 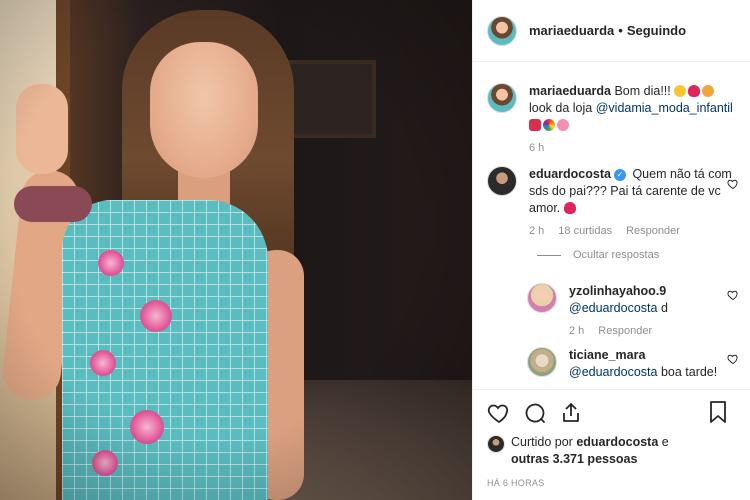 What do you see at coordinates (535, 413) in the screenshot?
I see `comment-icon` at bounding box center [535, 413].